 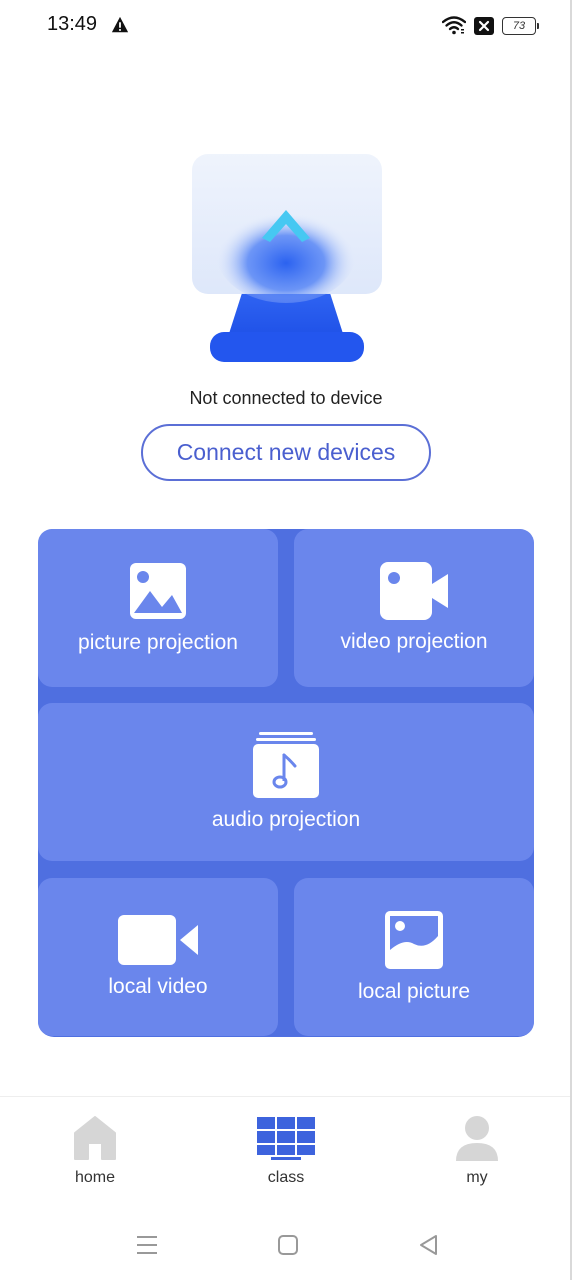 I want to click on image-icon, so click(x=158, y=591).